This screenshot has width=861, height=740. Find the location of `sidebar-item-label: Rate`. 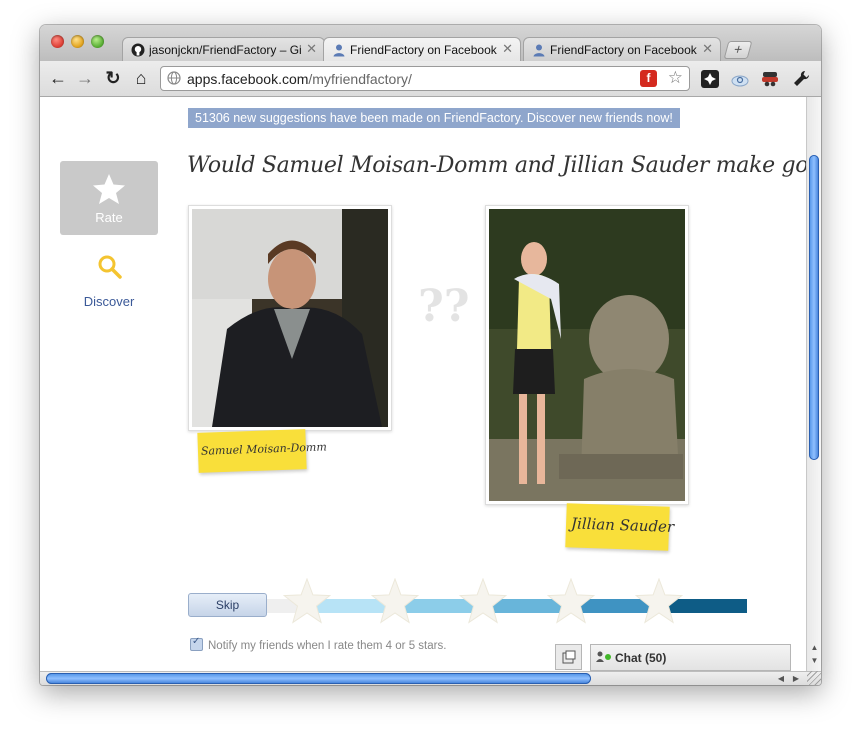

sidebar-item-label: Rate is located at coordinates (109, 217).